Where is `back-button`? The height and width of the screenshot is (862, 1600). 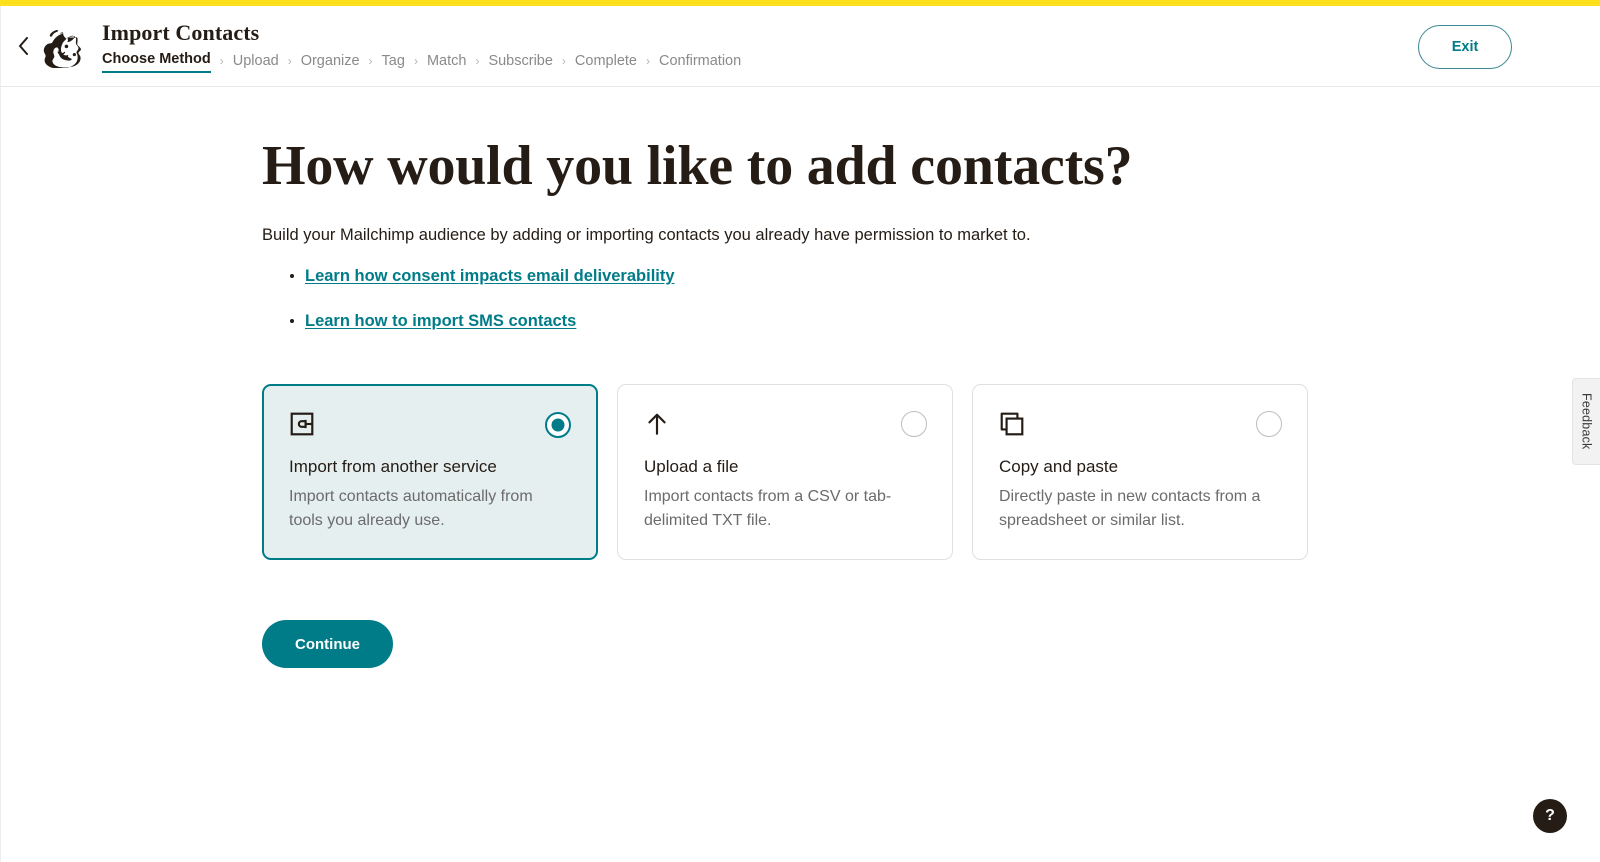
back-button is located at coordinates (23, 46).